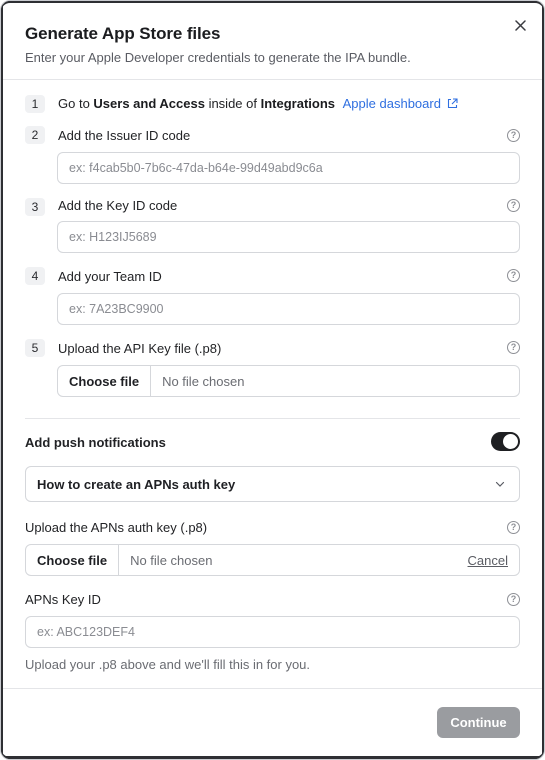 This screenshot has width=545, height=760. I want to click on apns-file-input: Choose file No file chosen Cancel, so click(272, 560).